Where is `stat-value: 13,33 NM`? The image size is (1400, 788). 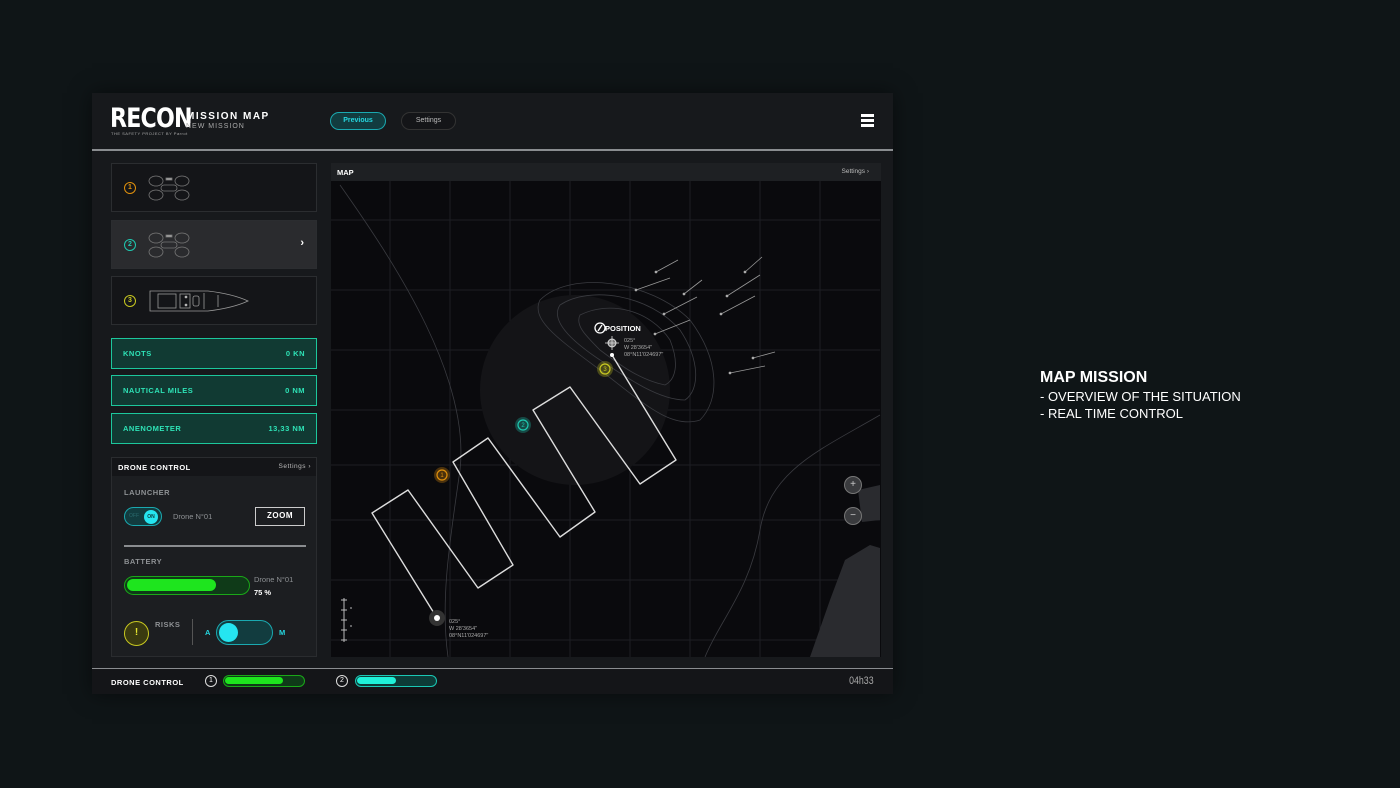 stat-value: 13,33 NM is located at coordinates (286, 428).